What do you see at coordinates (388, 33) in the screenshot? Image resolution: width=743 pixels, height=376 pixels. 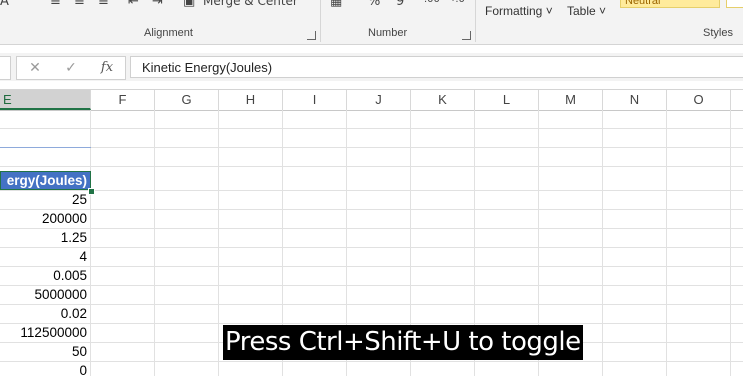 I see `group-label-number: Number` at bounding box center [388, 33].